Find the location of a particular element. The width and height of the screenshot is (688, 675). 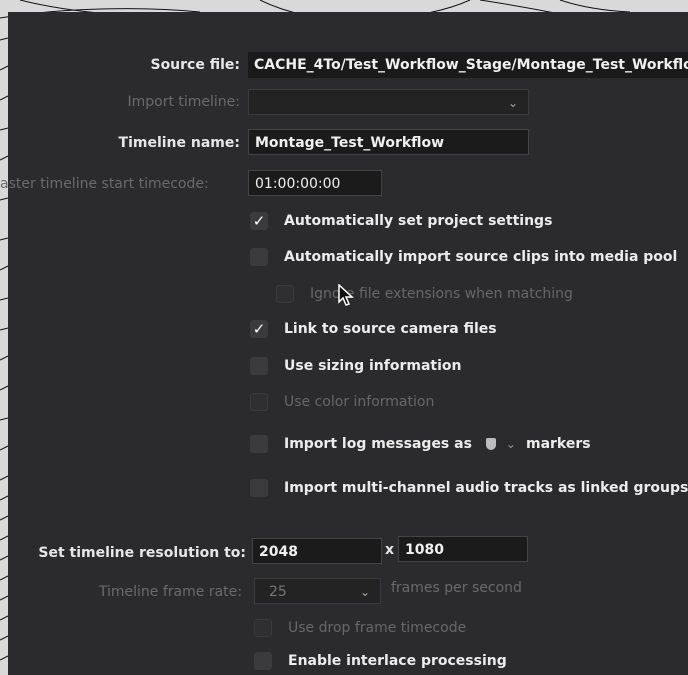

timeline-name-field: Montage_Test_Workflow is located at coordinates (388, 142).